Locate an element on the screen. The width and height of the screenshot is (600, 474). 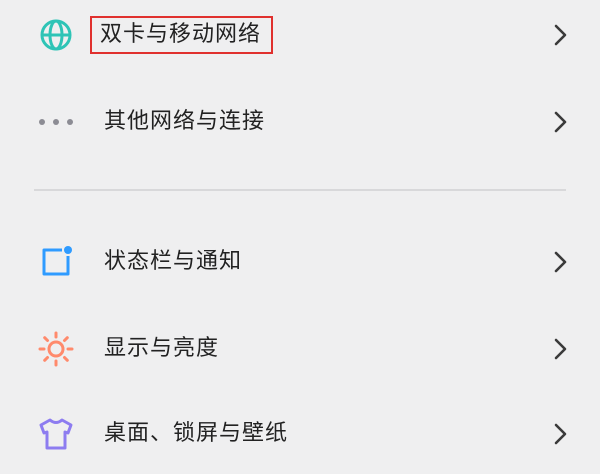
notification-square-icon is located at coordinates (56, 262).